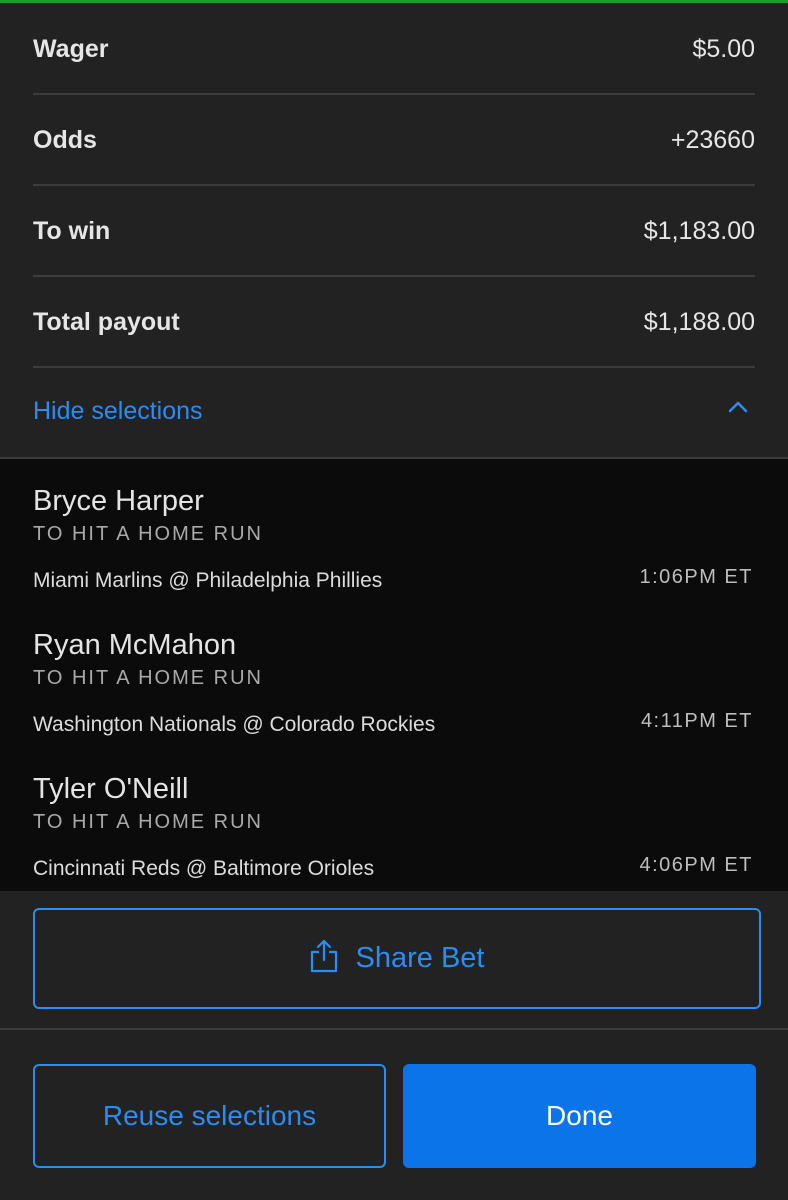 The height and width of the screenshot is (1200, 788). Describe the element at coordinates (723, 49) in the screenshot. I see `wager-value: $5.00` at that location.